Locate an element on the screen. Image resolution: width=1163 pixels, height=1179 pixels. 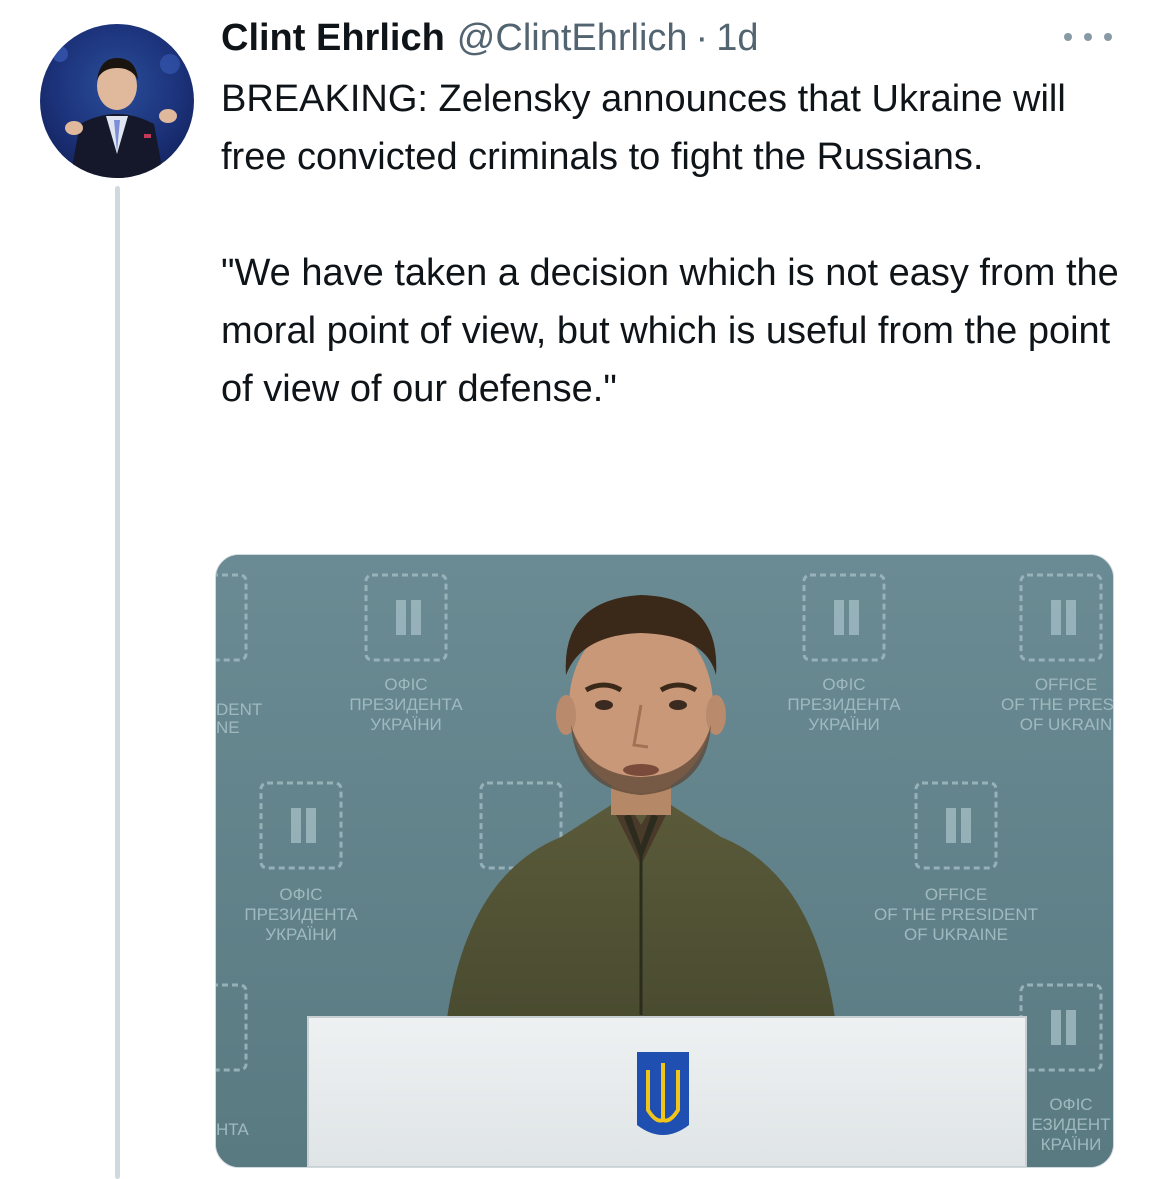
backdrop-text-hta: HTA is located at coordinates (232, 1129).